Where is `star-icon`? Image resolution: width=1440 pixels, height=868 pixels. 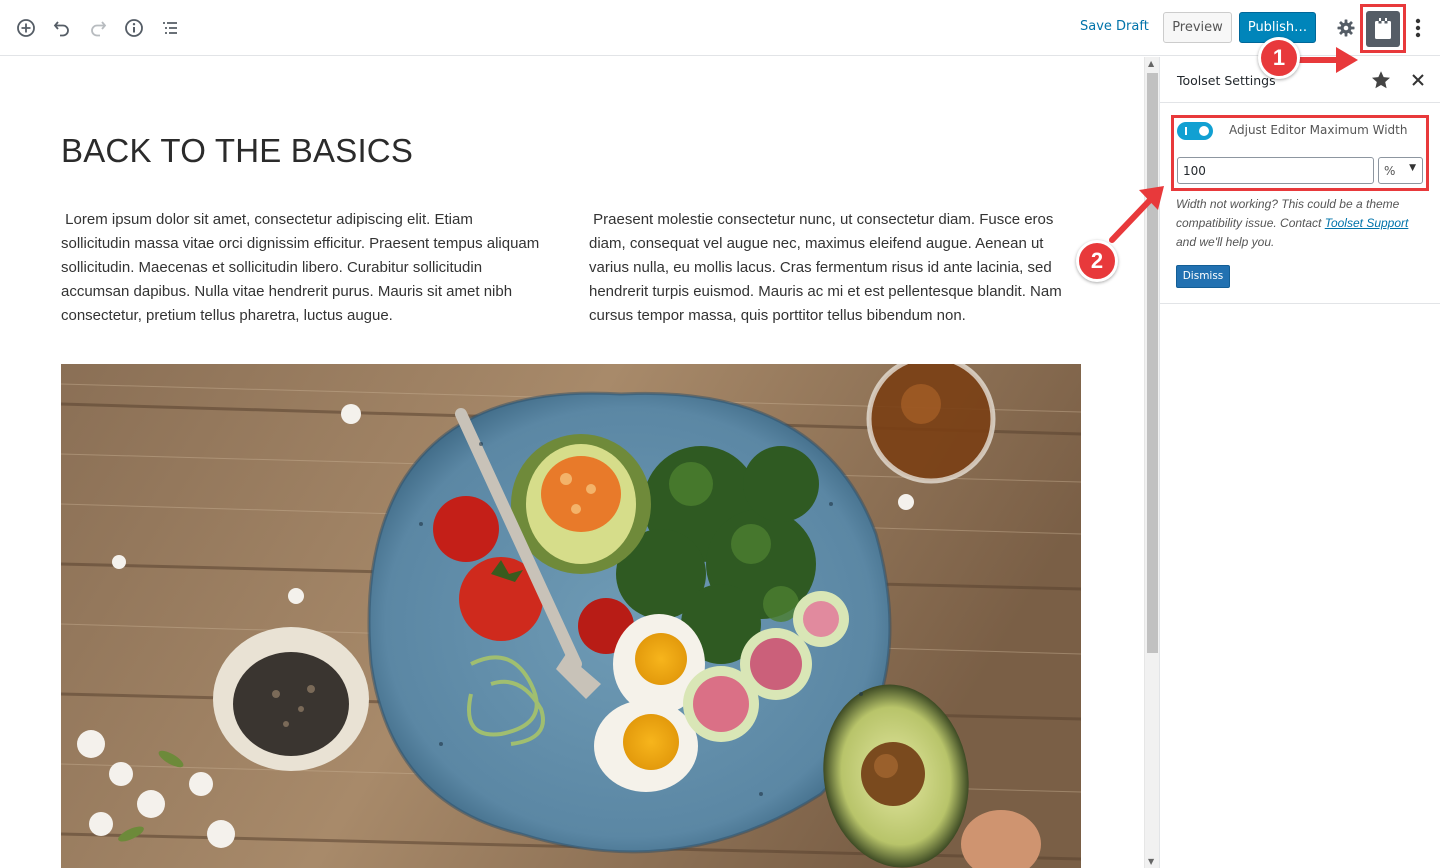 star-icon is located at coordinates (1381, 80).